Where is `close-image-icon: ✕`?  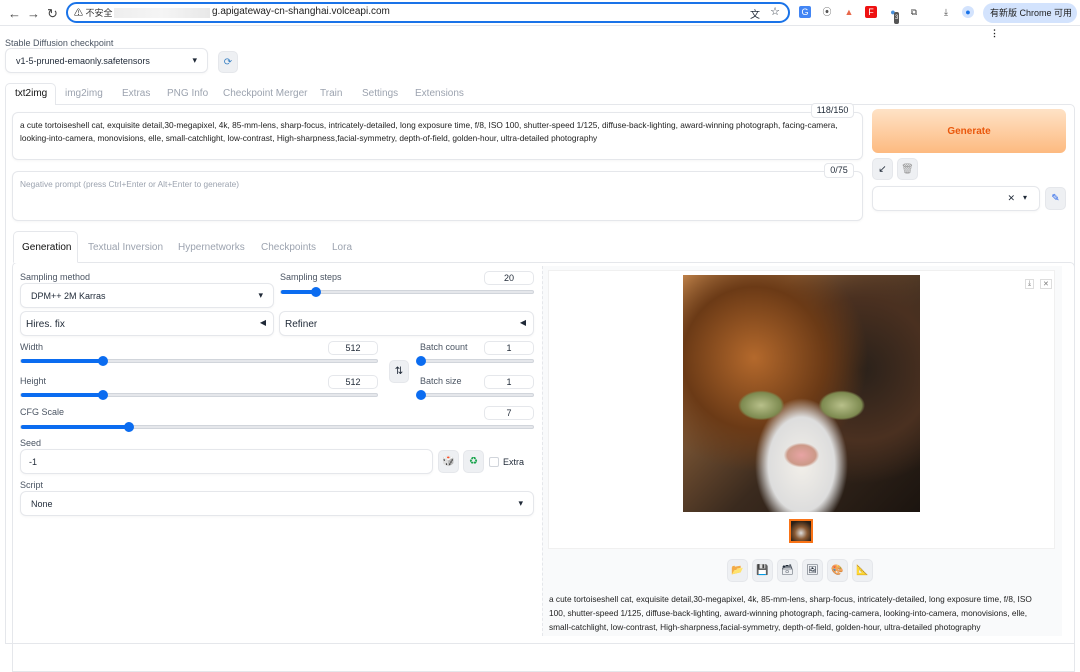
close-image-icon: ✕ is located at coordinates (1046, 284).